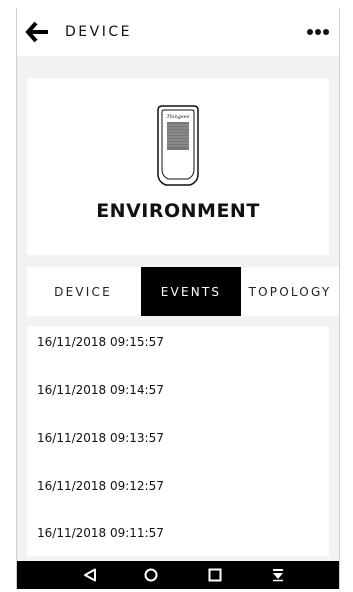  I want to click on arrow-left-icon, so click(36, 32).